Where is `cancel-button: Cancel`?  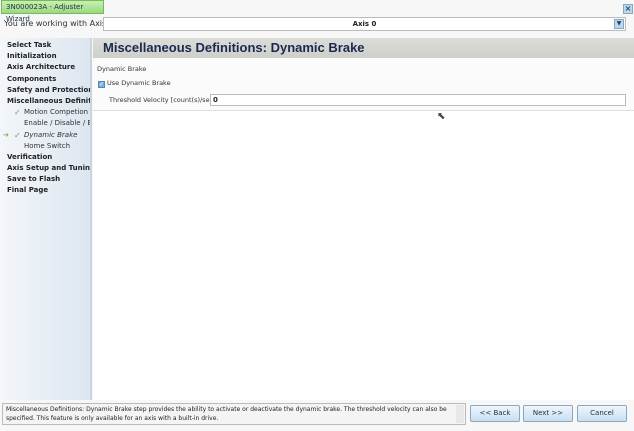 cancel-button: Cancel is located at coordinates (602, 413).